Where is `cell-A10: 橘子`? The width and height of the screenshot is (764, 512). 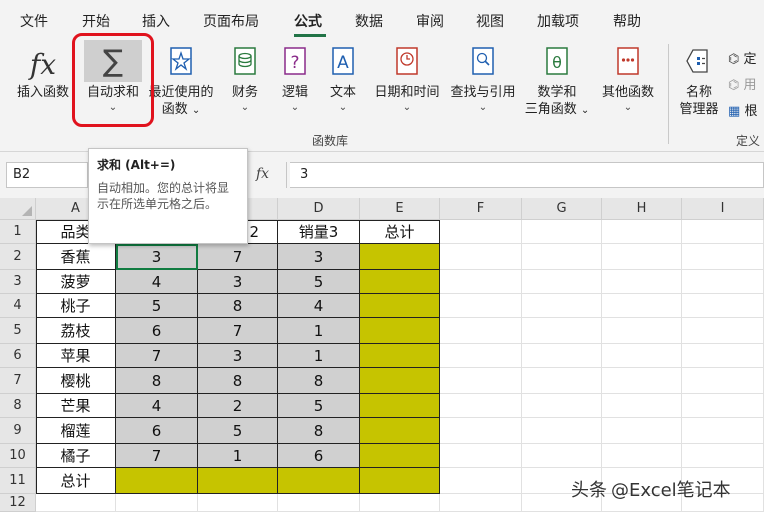 cell-A10: 橘子 is located at coordinates (76, 456).